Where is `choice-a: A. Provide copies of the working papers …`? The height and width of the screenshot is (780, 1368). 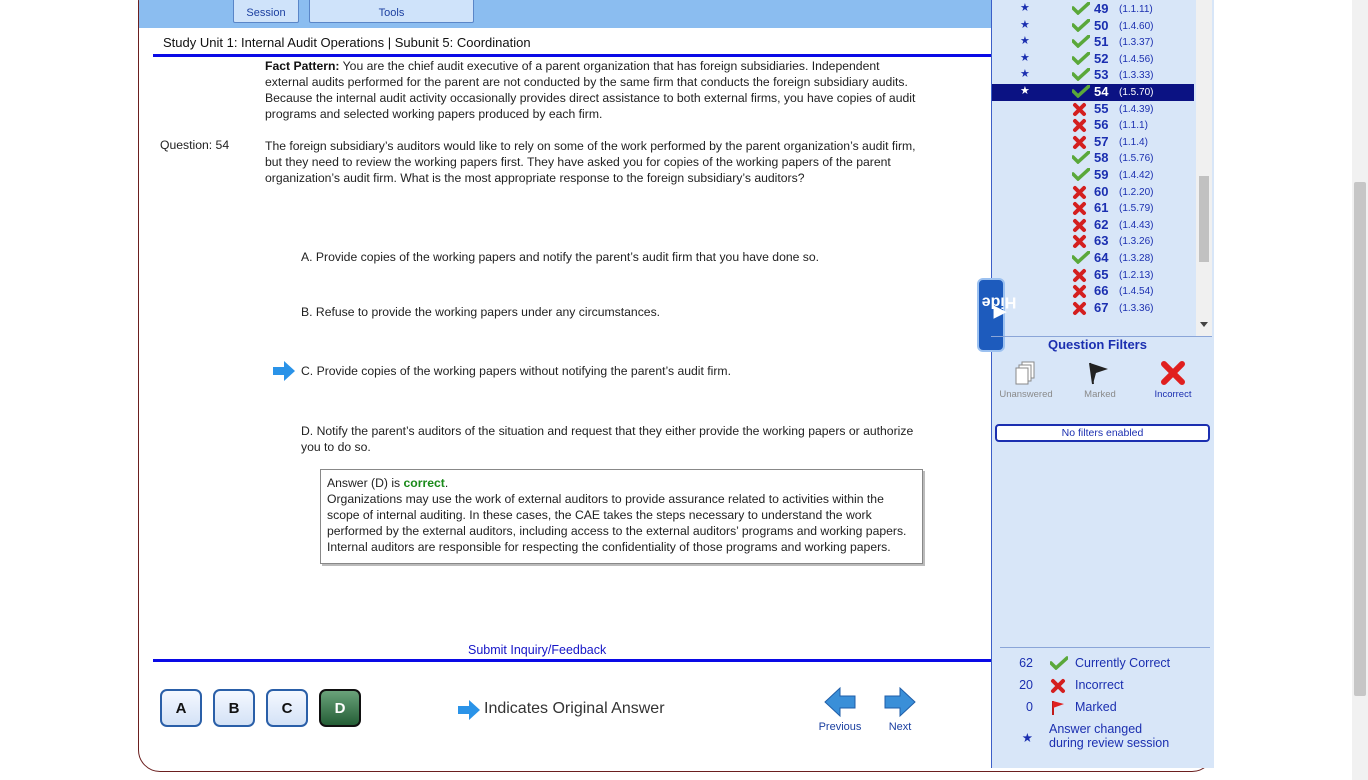 choice-a: A. Provide copies of the working papers … is located at coordinates (611, 257).